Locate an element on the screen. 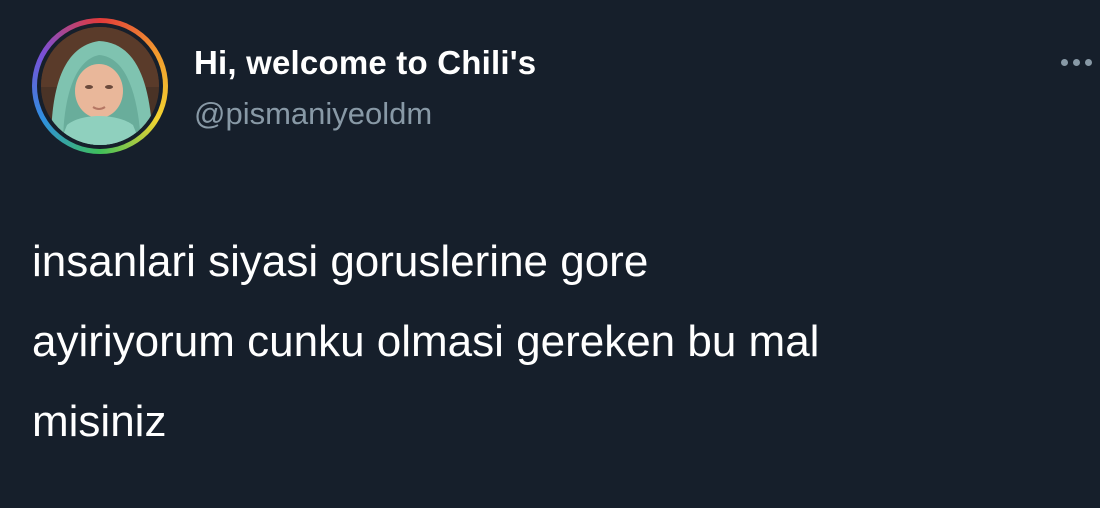 Image resolution: width=1100 pixels, height=508 pixels. more-dots-icon is located at coordinates (1072, 62).